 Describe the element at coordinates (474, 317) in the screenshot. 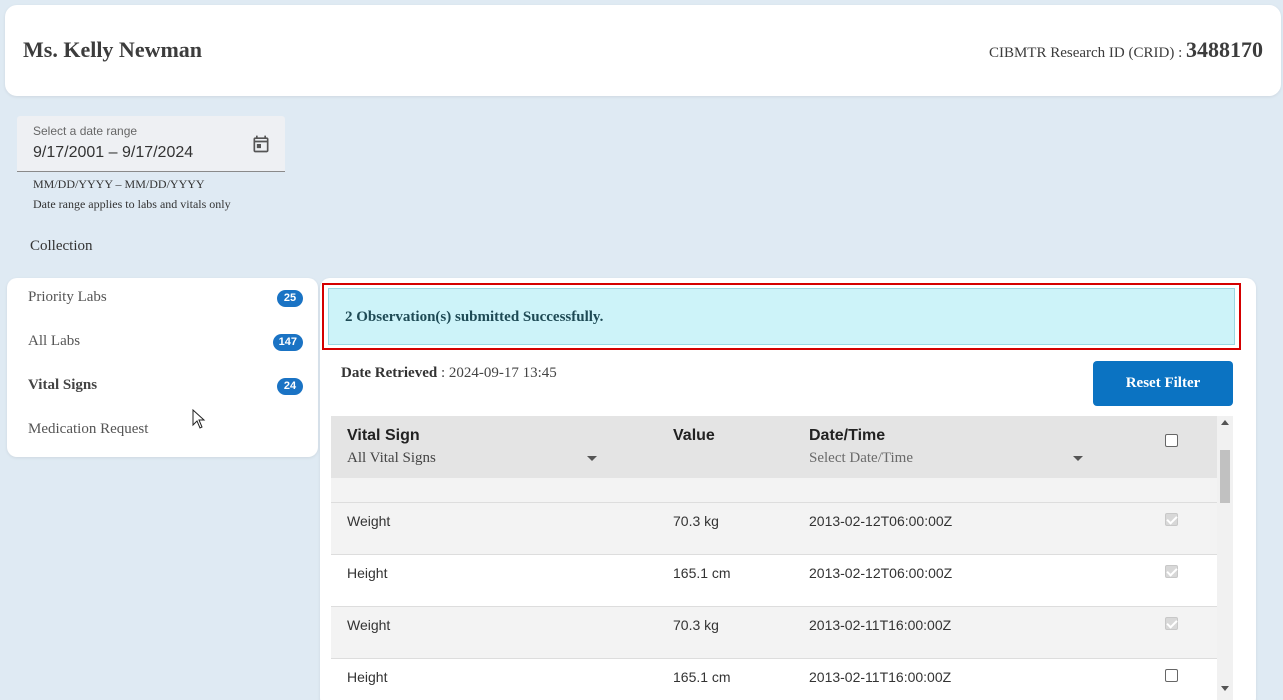

I see `success-message: 2 Observation(s) submitted Successfully.` at that location.